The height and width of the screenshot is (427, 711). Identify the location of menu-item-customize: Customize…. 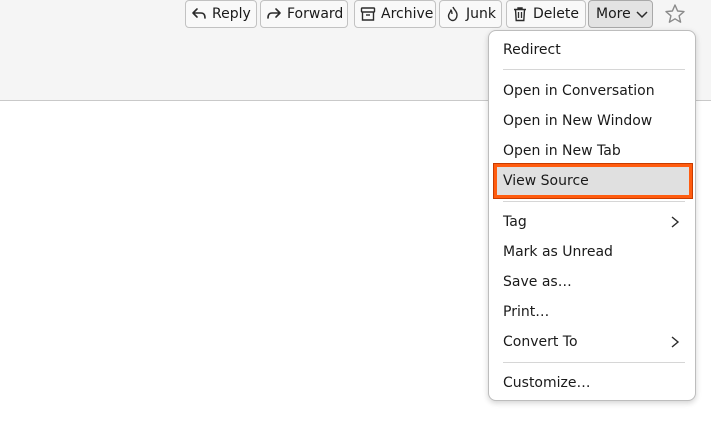
(593, 383).